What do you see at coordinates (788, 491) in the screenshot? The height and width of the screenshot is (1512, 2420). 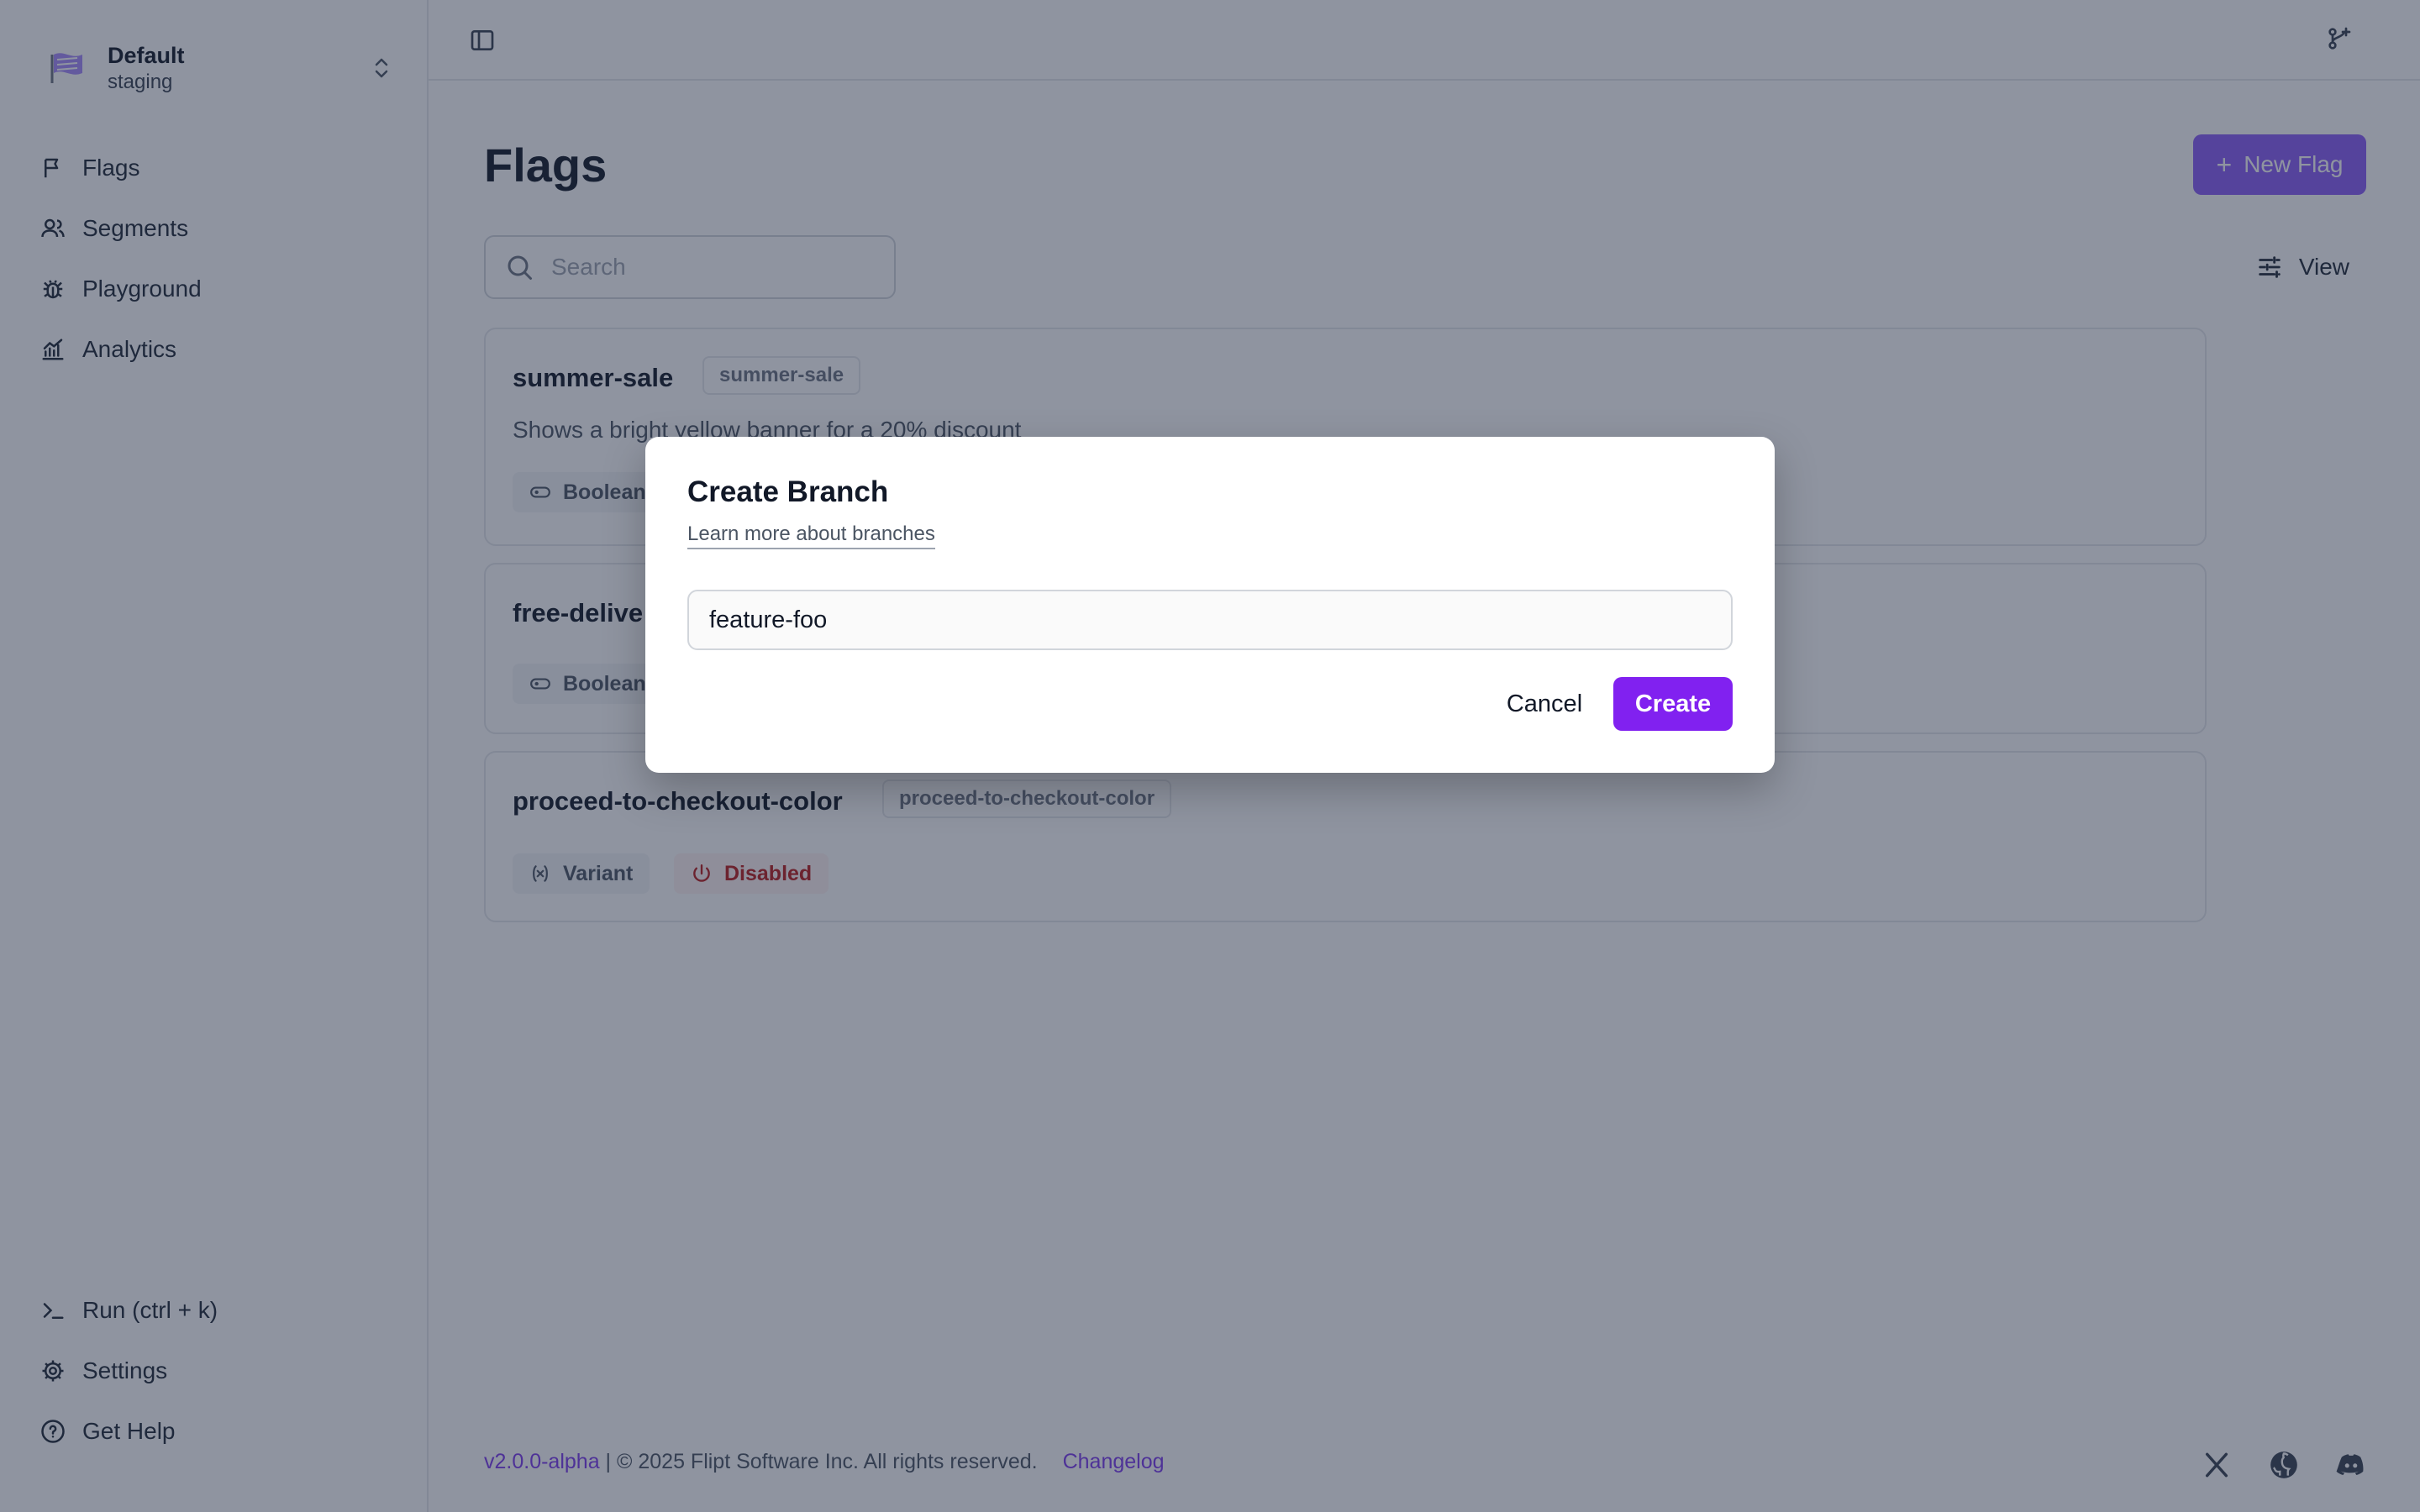 I see `dialog-title: Create Branch` at bounding box center [788, 491].